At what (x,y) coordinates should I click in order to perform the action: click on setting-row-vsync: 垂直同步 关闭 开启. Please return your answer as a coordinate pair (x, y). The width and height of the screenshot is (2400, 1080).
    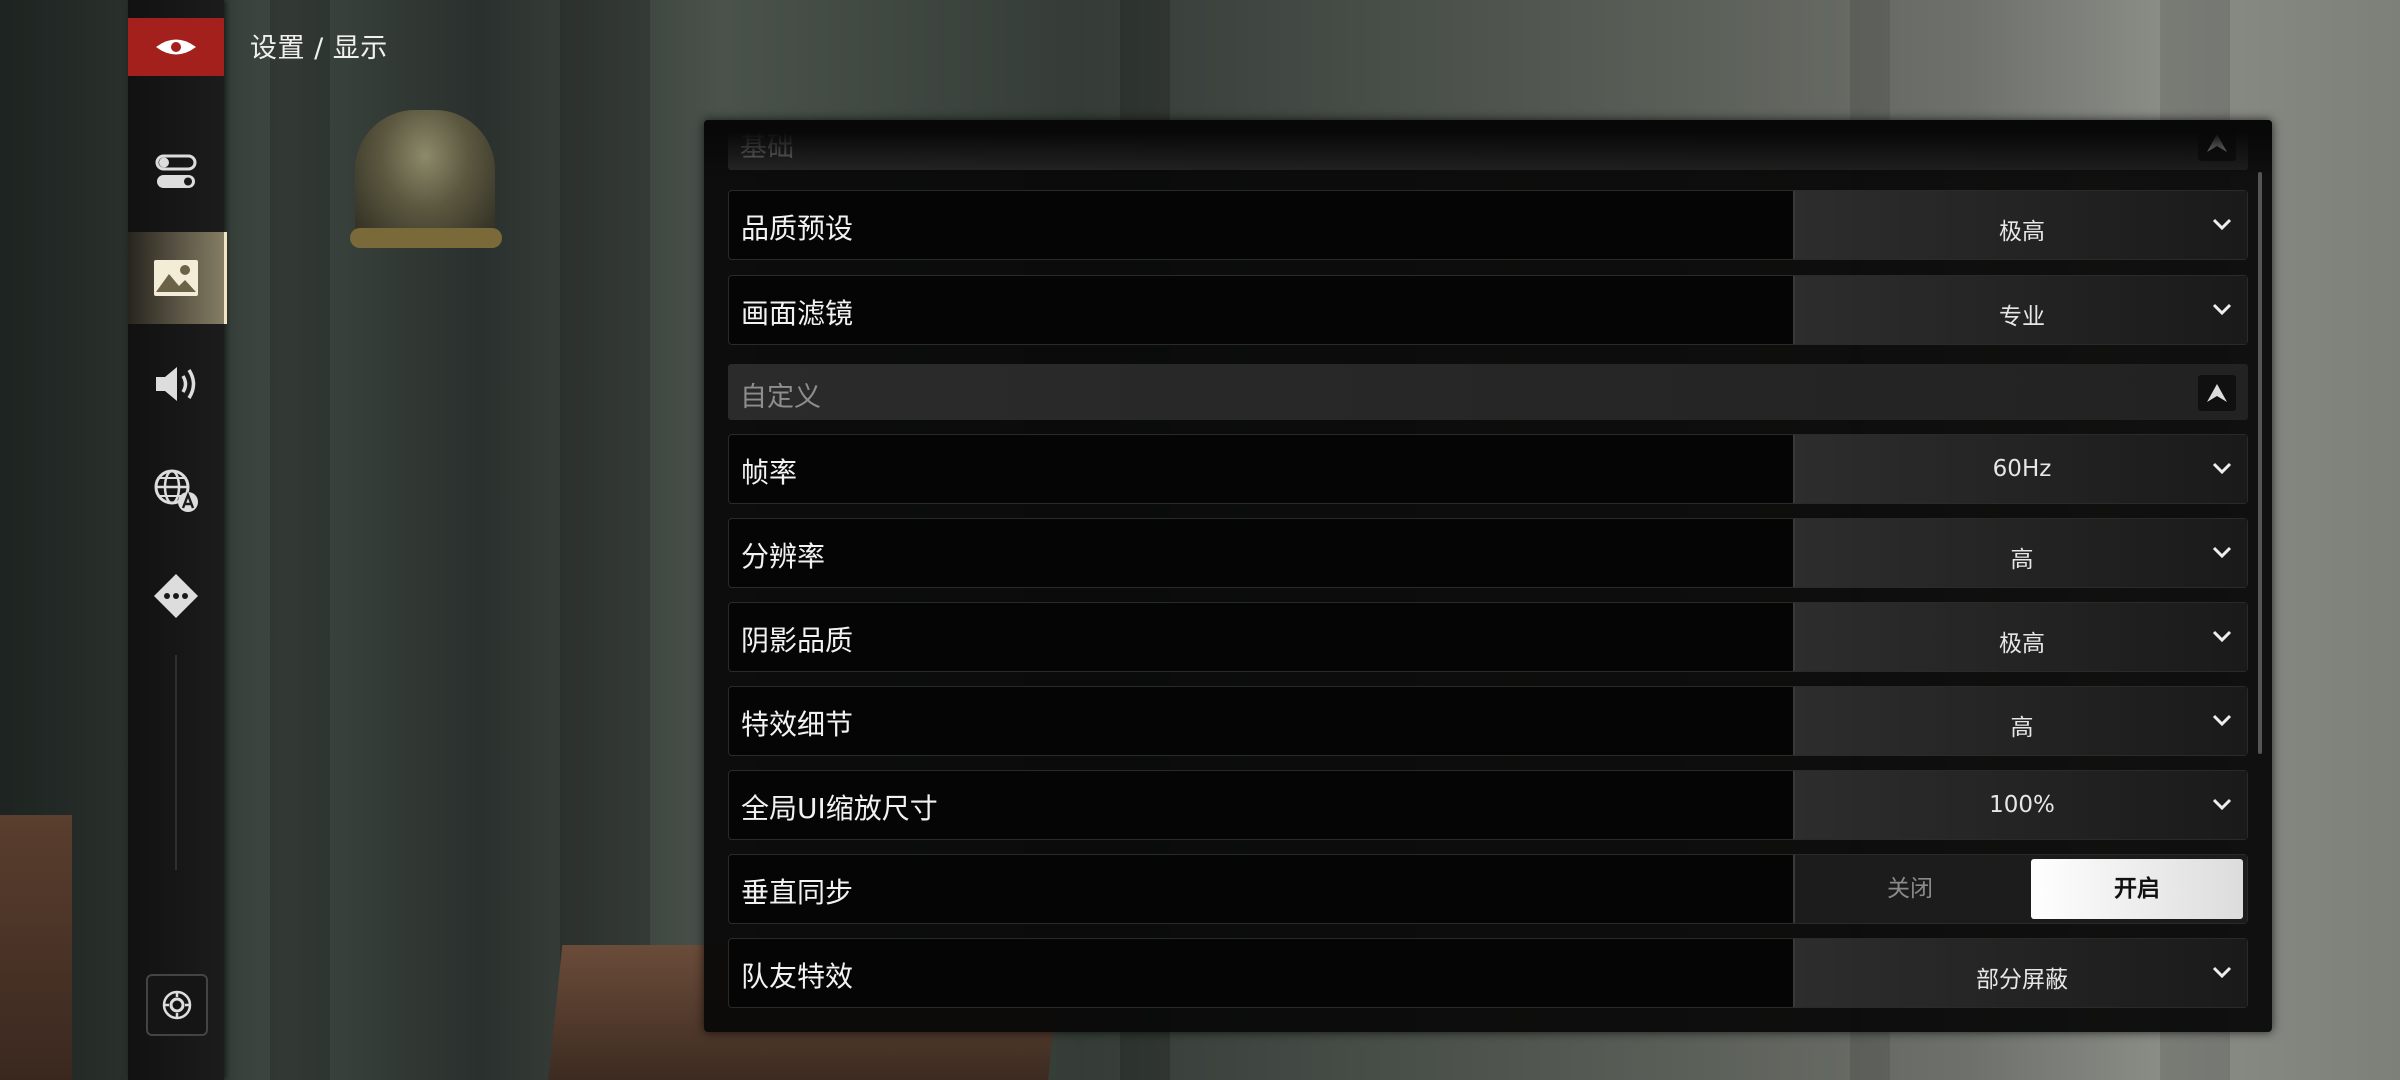
    Looking at the image, I should click on (1488, 889).